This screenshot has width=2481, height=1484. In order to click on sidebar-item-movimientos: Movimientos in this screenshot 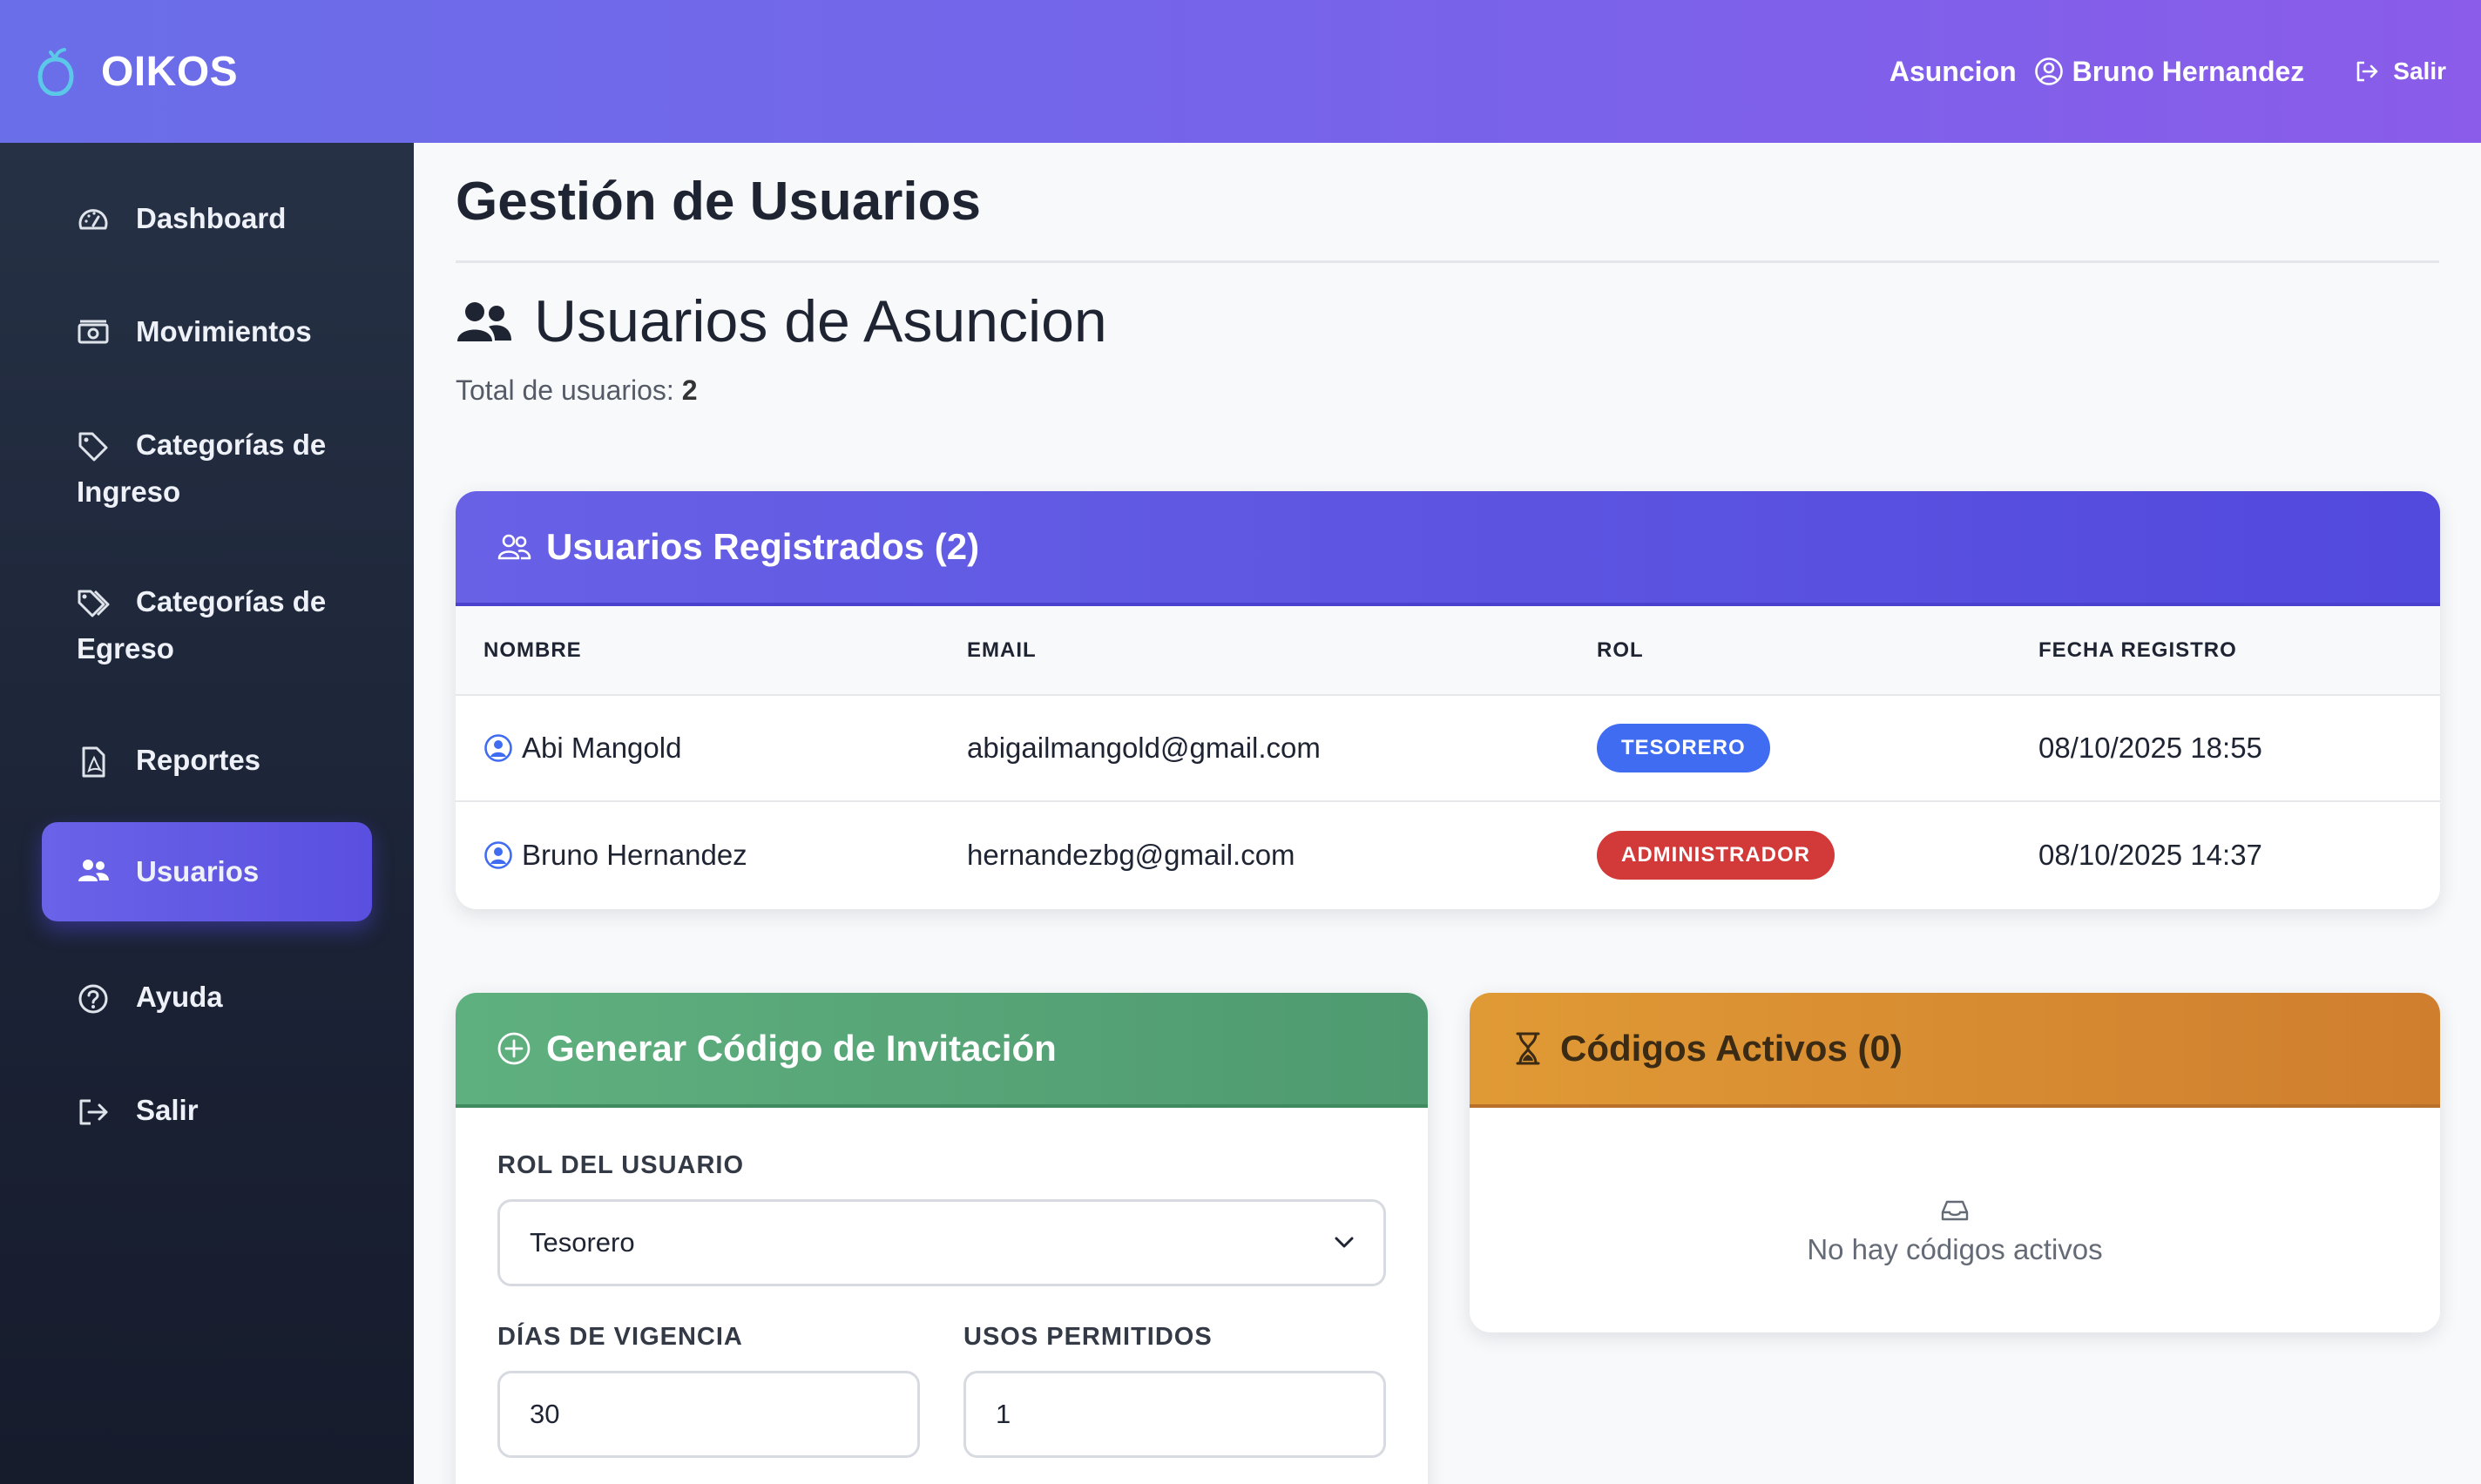, I will do `click(207, 331)`.